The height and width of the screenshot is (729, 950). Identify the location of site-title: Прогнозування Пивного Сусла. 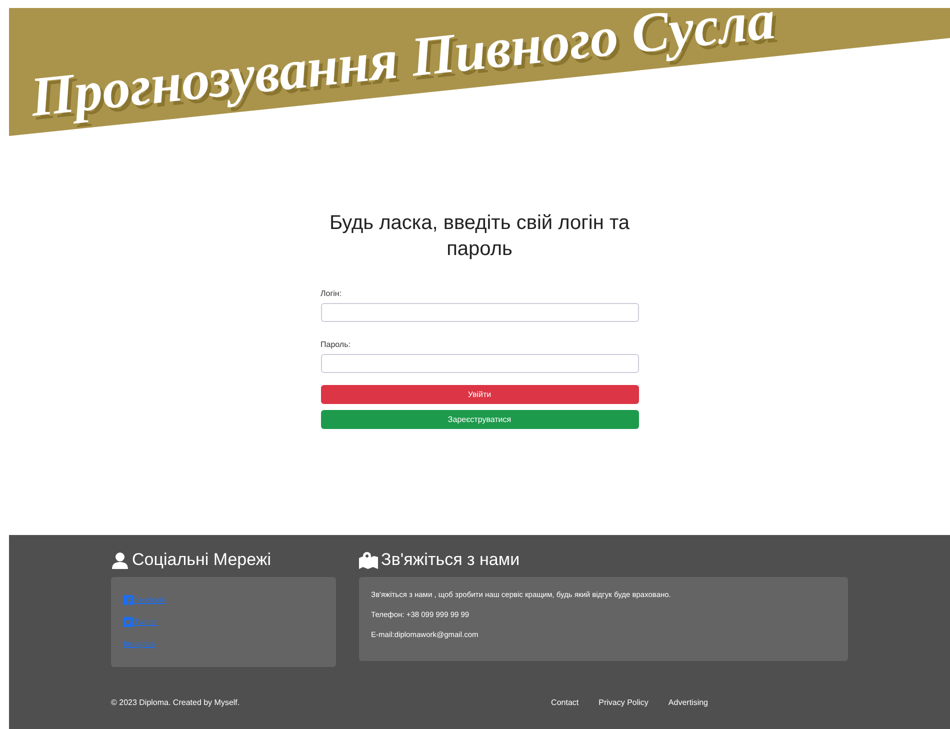
(403, 63).